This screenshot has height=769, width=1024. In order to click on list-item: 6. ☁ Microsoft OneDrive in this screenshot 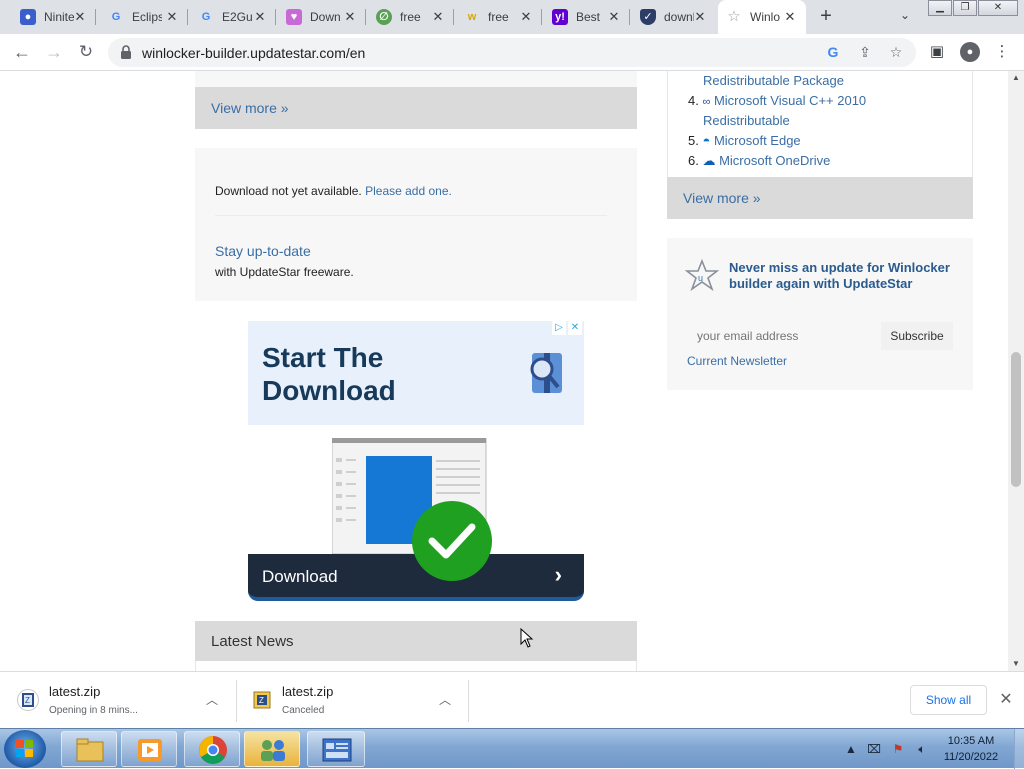, I will do `click(759, 161)`.